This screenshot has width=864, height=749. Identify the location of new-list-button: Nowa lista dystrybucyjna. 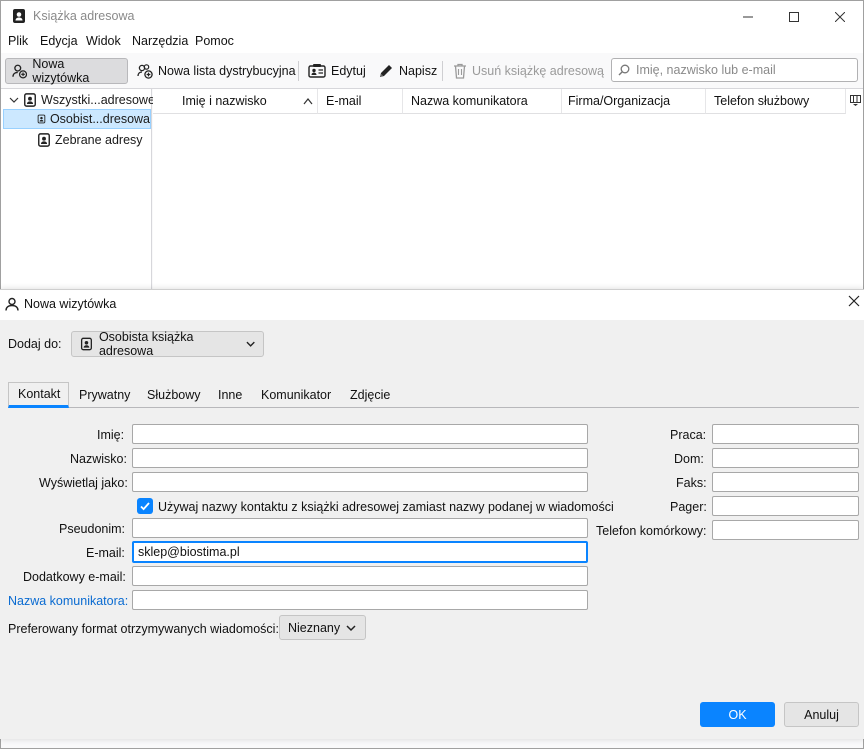
(216, 71).